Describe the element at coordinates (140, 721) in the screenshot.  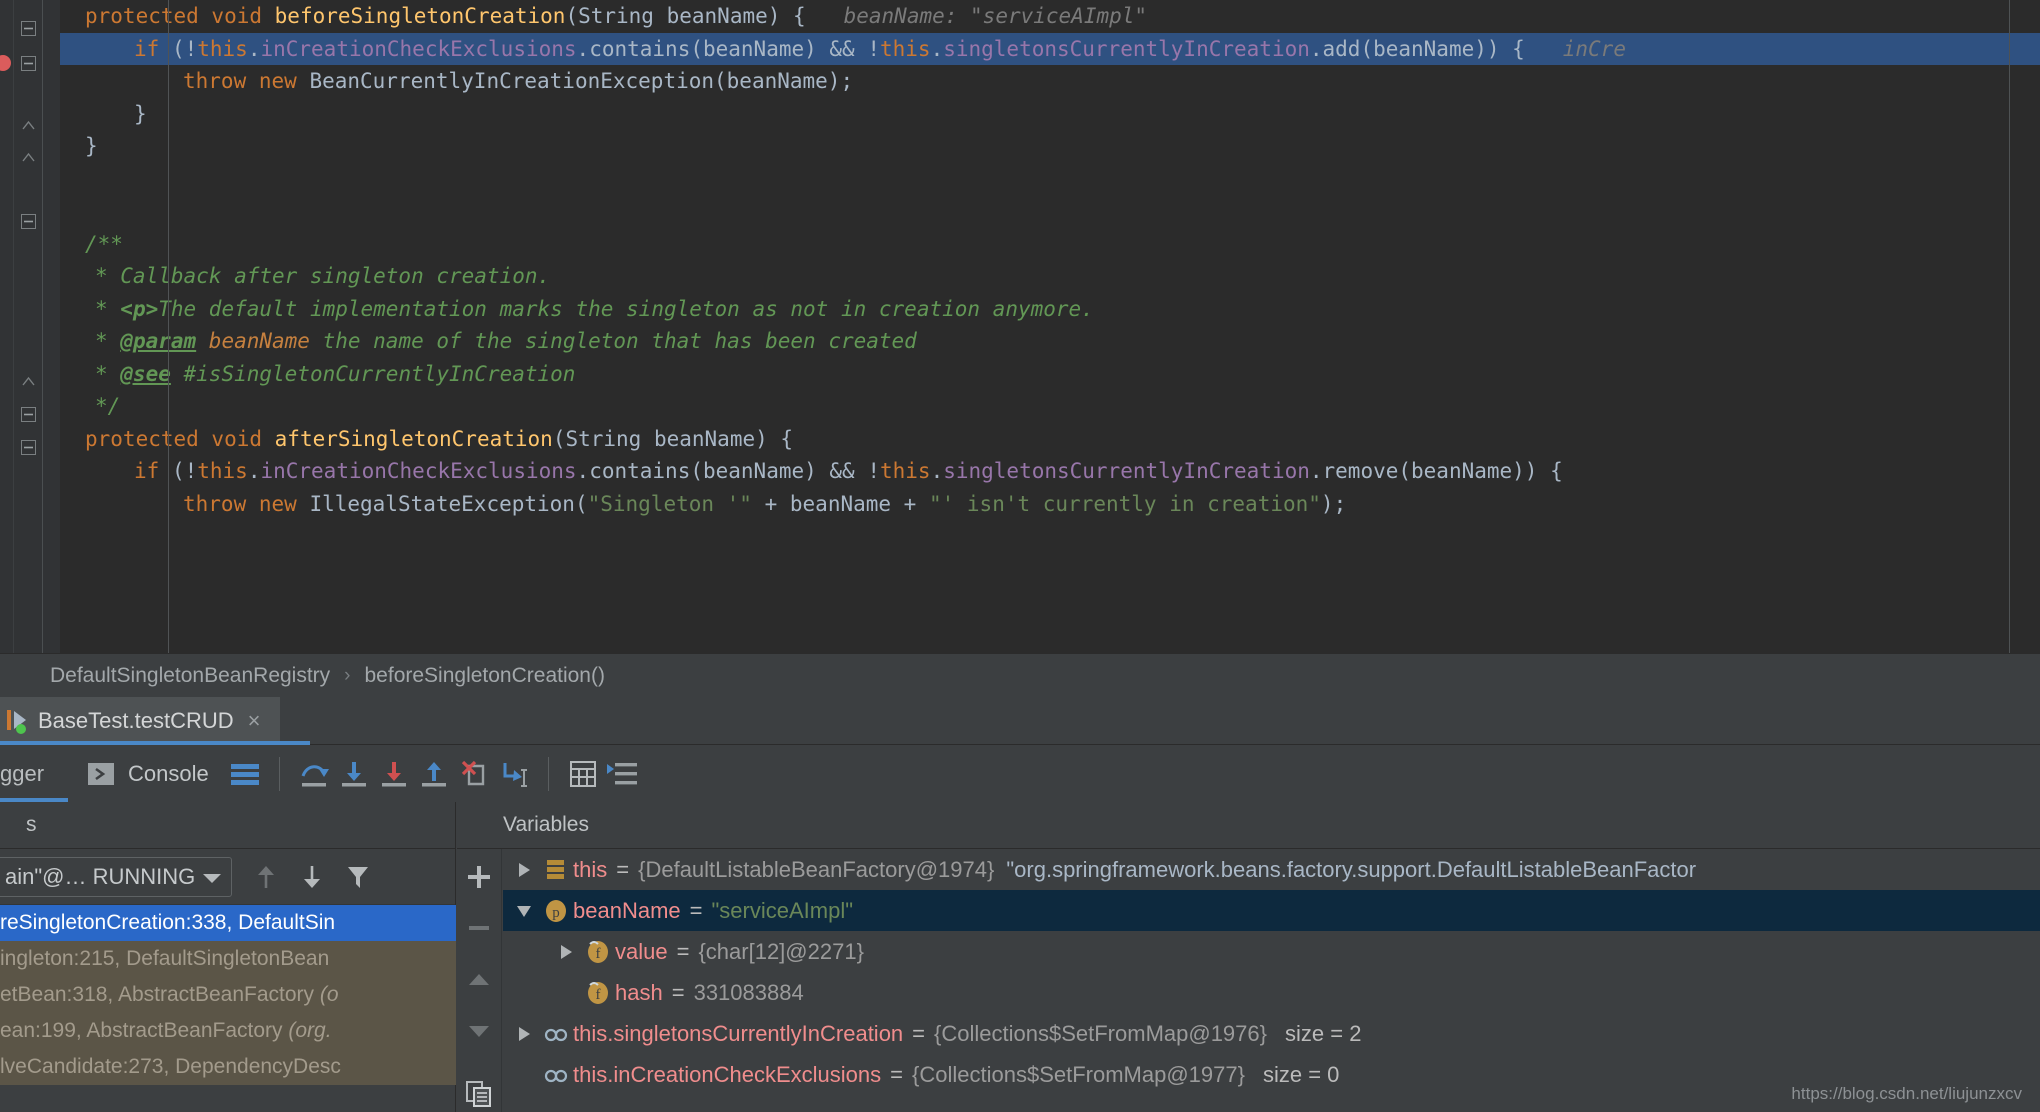
I see `run-tab-basetest-testcrud: BaseTest.testCRUD ×` at that location.